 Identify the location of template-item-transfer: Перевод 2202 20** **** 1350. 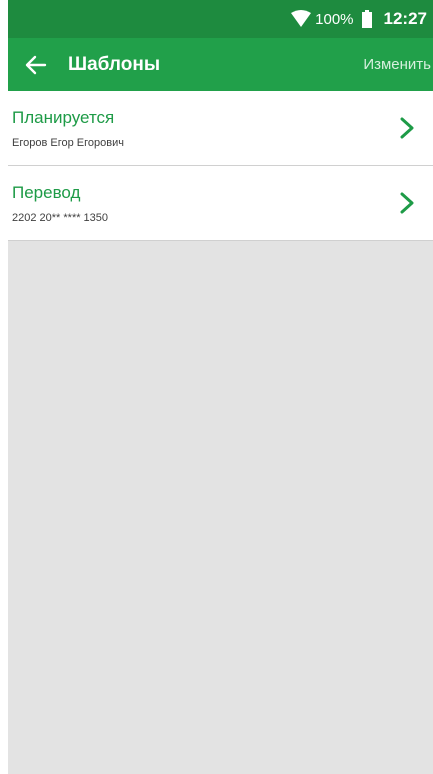
(220, 203).